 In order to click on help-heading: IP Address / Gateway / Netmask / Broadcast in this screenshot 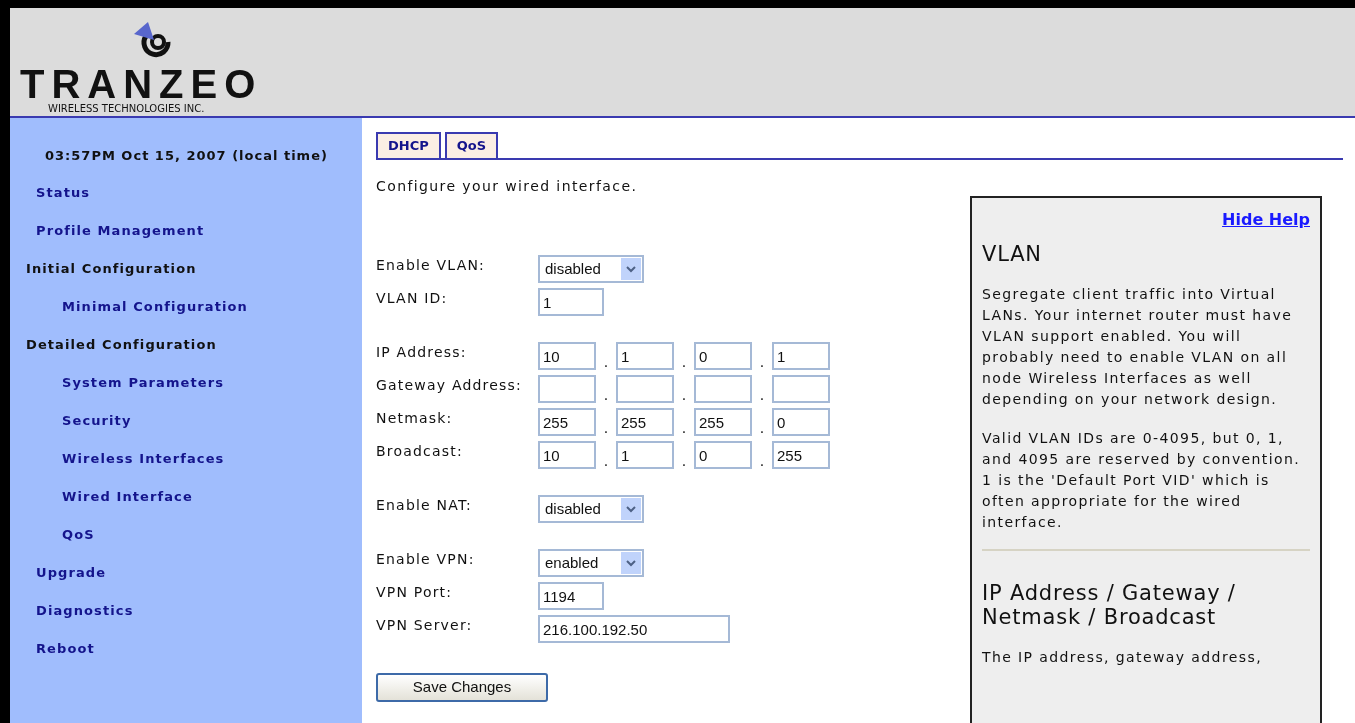, I will do `click(1109, 605)`.